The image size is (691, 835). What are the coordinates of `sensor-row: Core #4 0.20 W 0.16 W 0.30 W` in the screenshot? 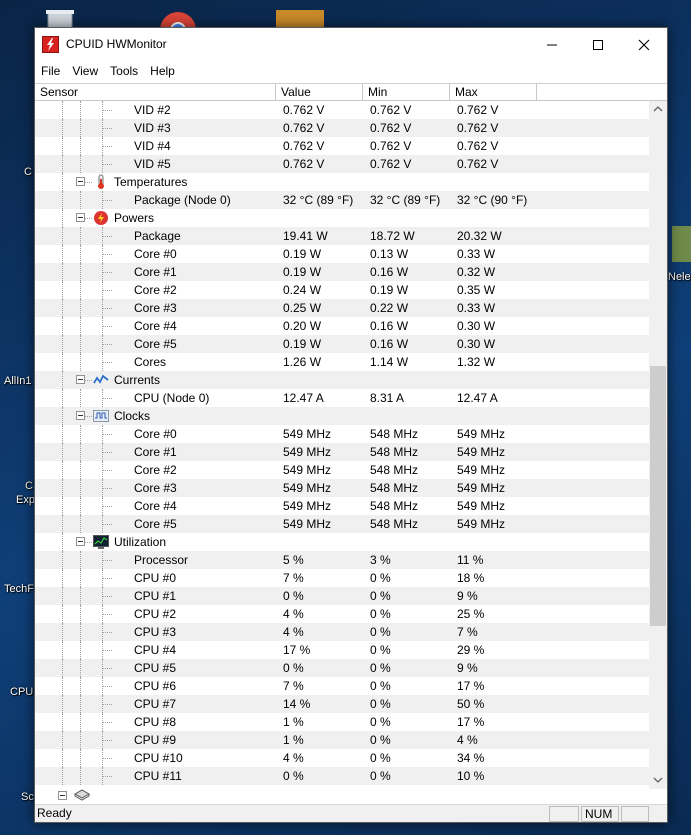 It's located at (342, 326).